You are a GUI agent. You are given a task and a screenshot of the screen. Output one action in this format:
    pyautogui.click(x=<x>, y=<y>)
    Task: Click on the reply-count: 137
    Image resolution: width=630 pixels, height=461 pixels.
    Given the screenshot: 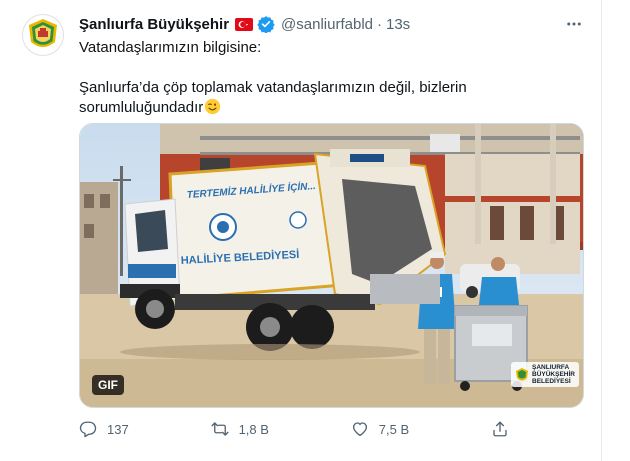 What is the action you would take?
    pyautogui.click(x=118, y=429)
    